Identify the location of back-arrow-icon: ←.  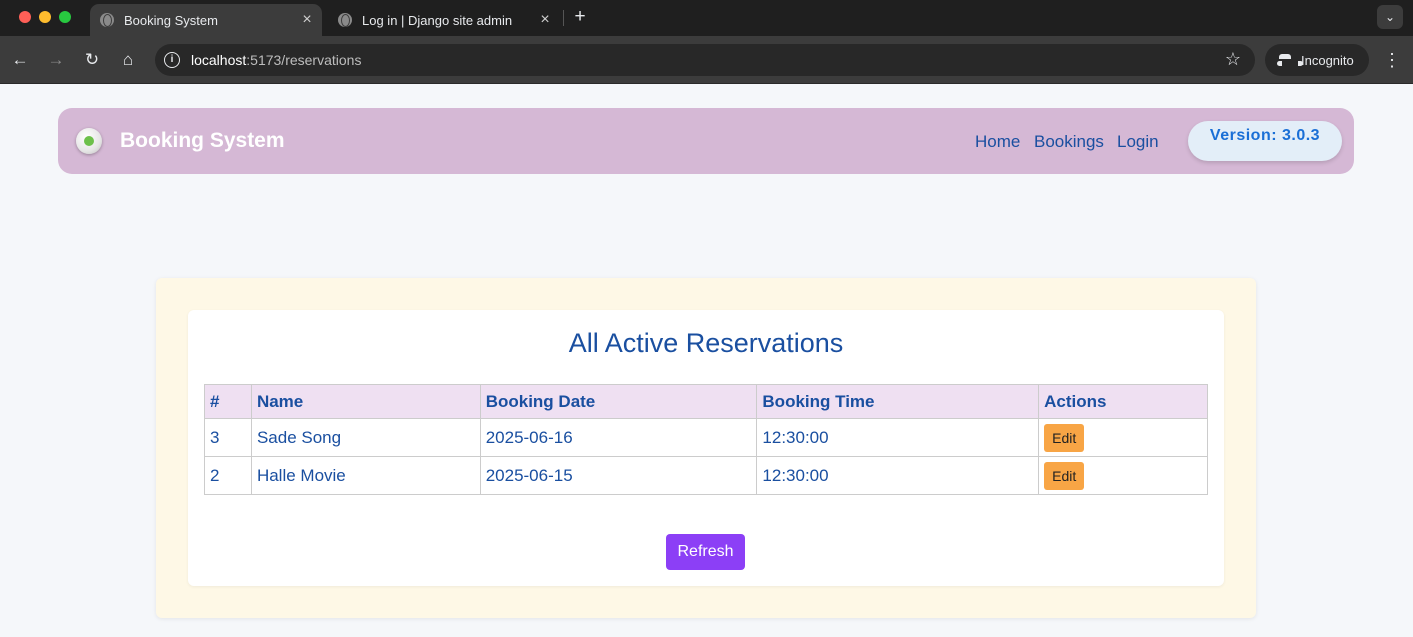
(20, 60).